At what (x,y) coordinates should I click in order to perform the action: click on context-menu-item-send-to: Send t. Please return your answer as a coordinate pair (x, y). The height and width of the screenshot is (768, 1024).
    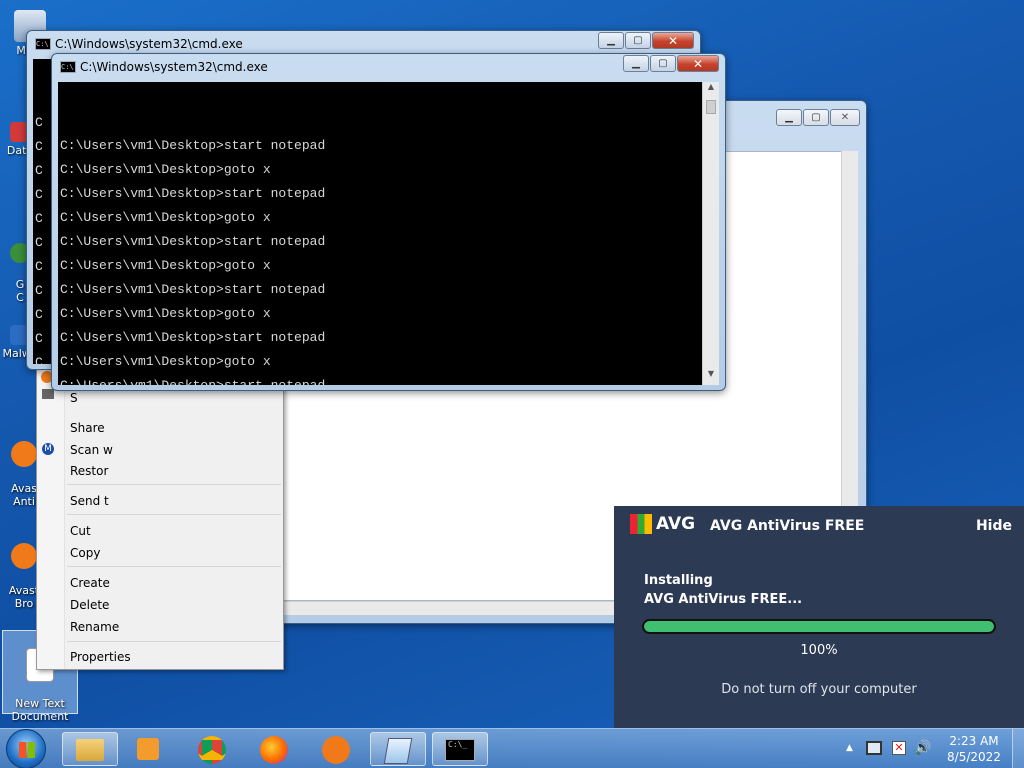
    Looking at the image, I should click on (89, 501).